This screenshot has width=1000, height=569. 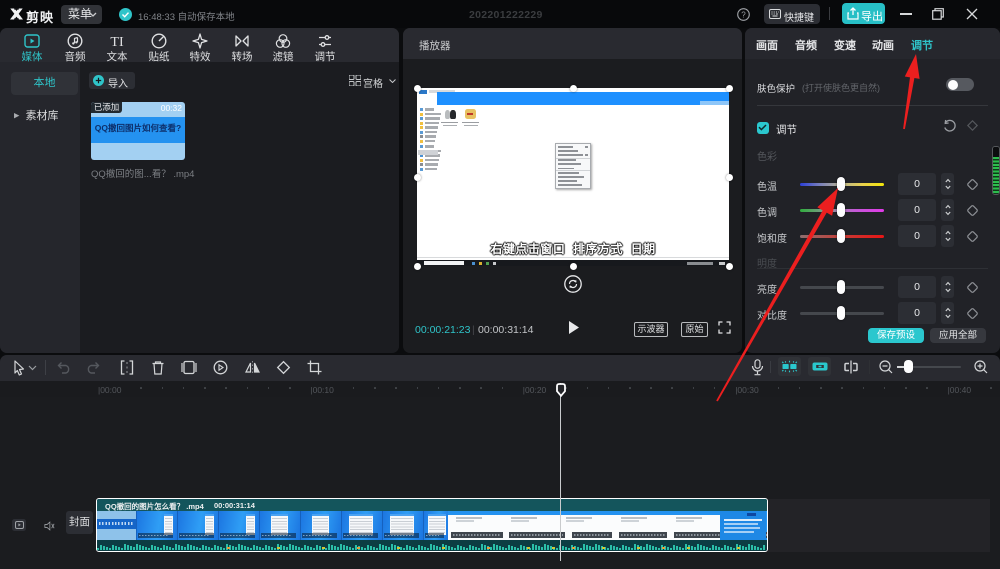 I want to click on svg-text: TI, so click(x=117, y=42).